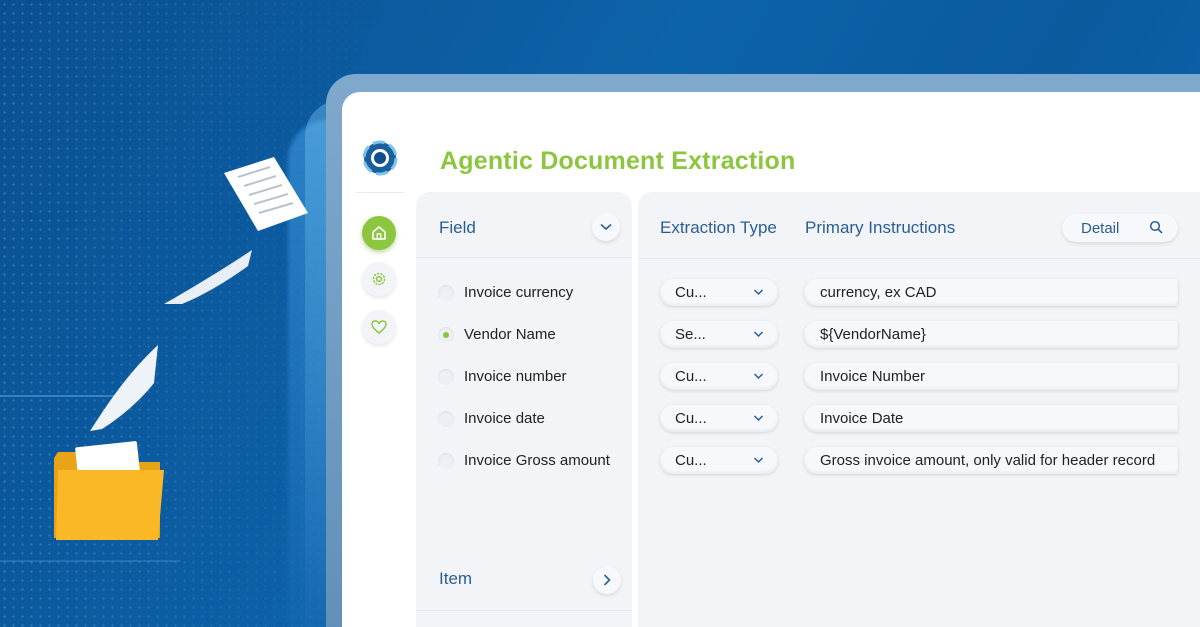 This screenshot has width=1200, height=627. I want to click on field-label: Invoice Gross amount, so click(537, 460).